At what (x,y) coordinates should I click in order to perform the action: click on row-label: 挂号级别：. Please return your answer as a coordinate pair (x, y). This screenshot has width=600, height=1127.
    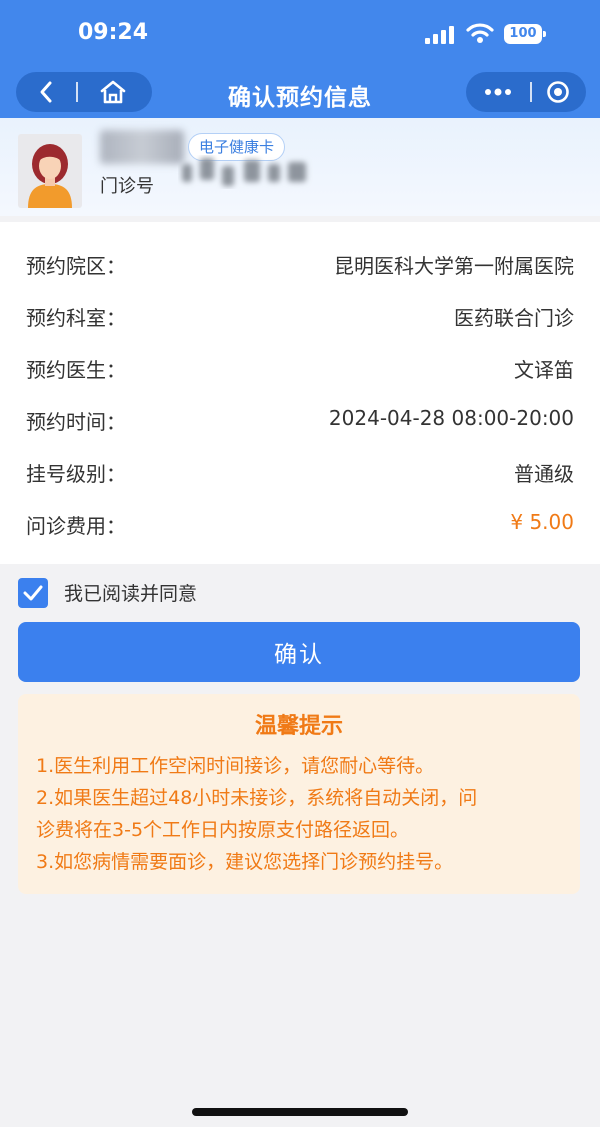
    Looking at the image, I should click on (76, 474).